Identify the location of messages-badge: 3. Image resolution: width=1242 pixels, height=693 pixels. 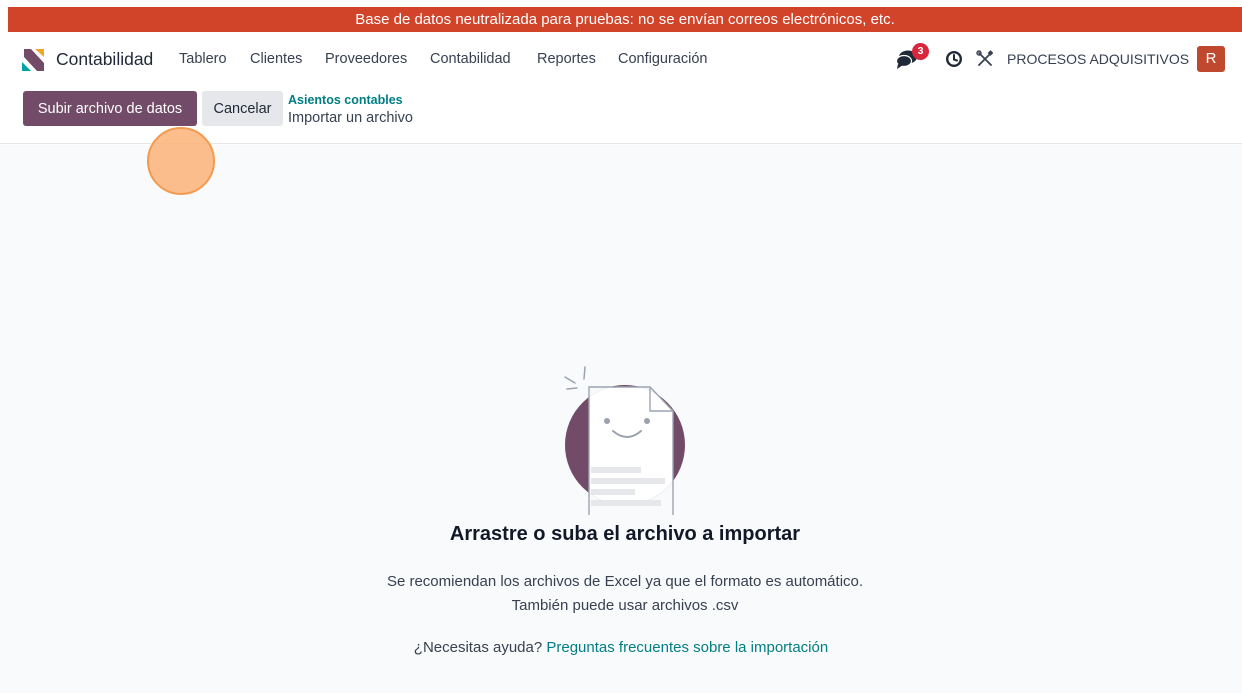
(920, 51).